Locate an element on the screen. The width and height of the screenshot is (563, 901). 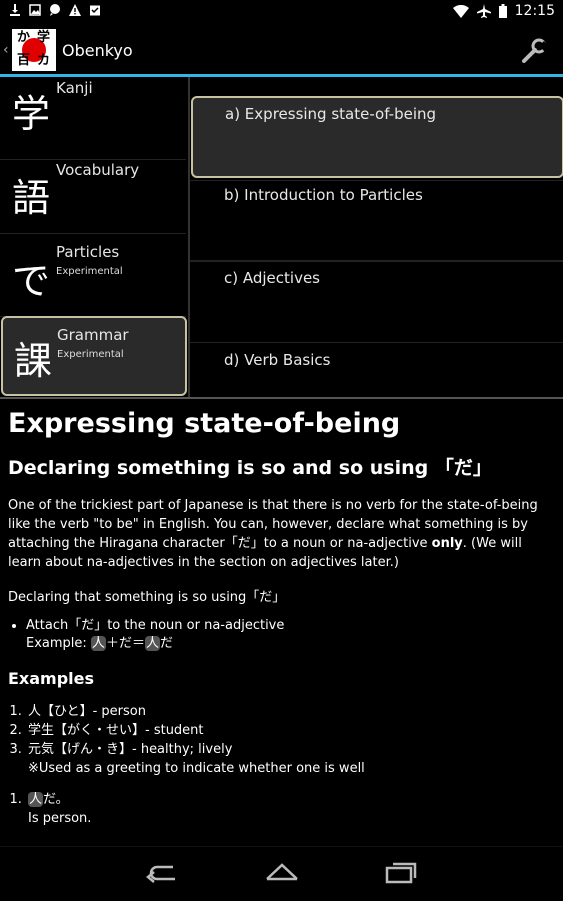
home-icon is located at coordinates (282, 873).